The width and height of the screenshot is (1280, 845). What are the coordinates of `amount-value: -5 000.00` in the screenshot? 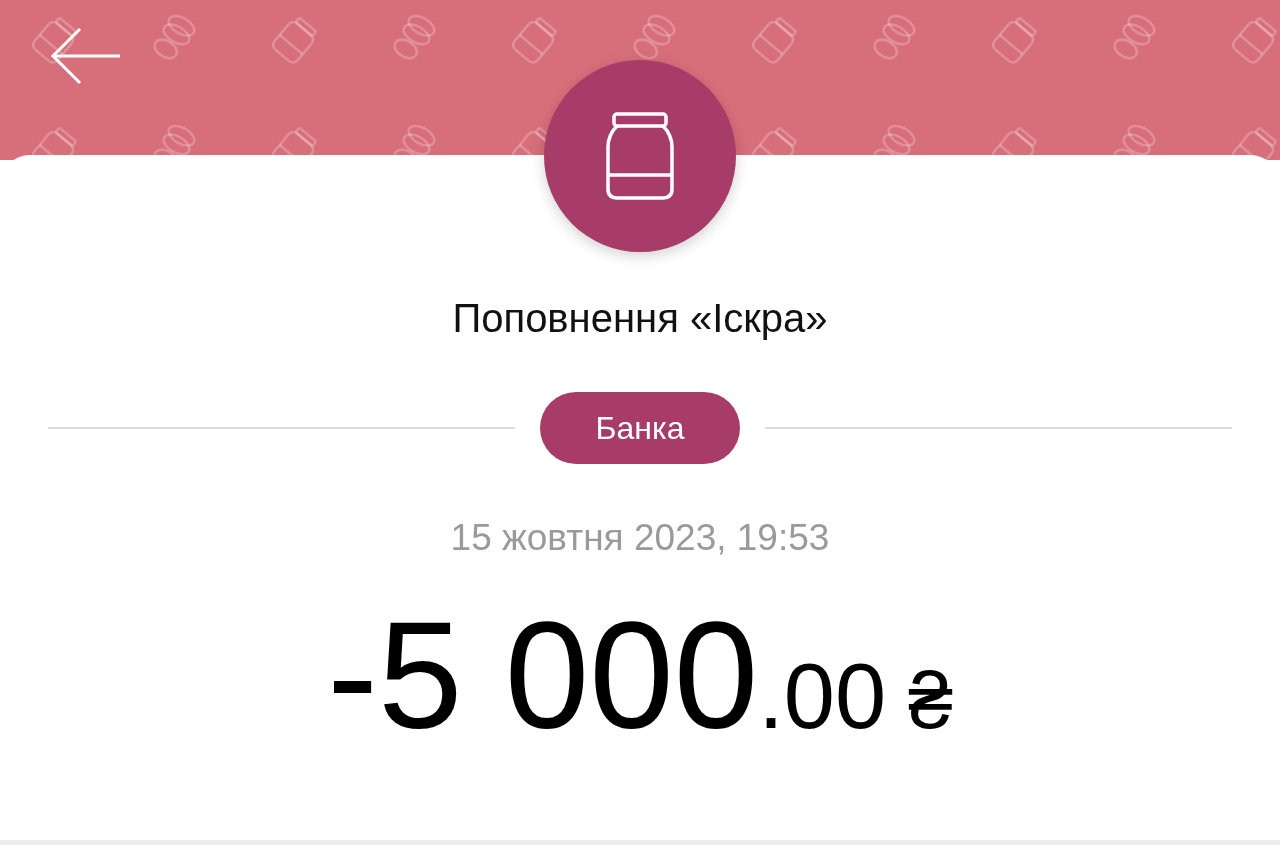 It's located at (607, 675).